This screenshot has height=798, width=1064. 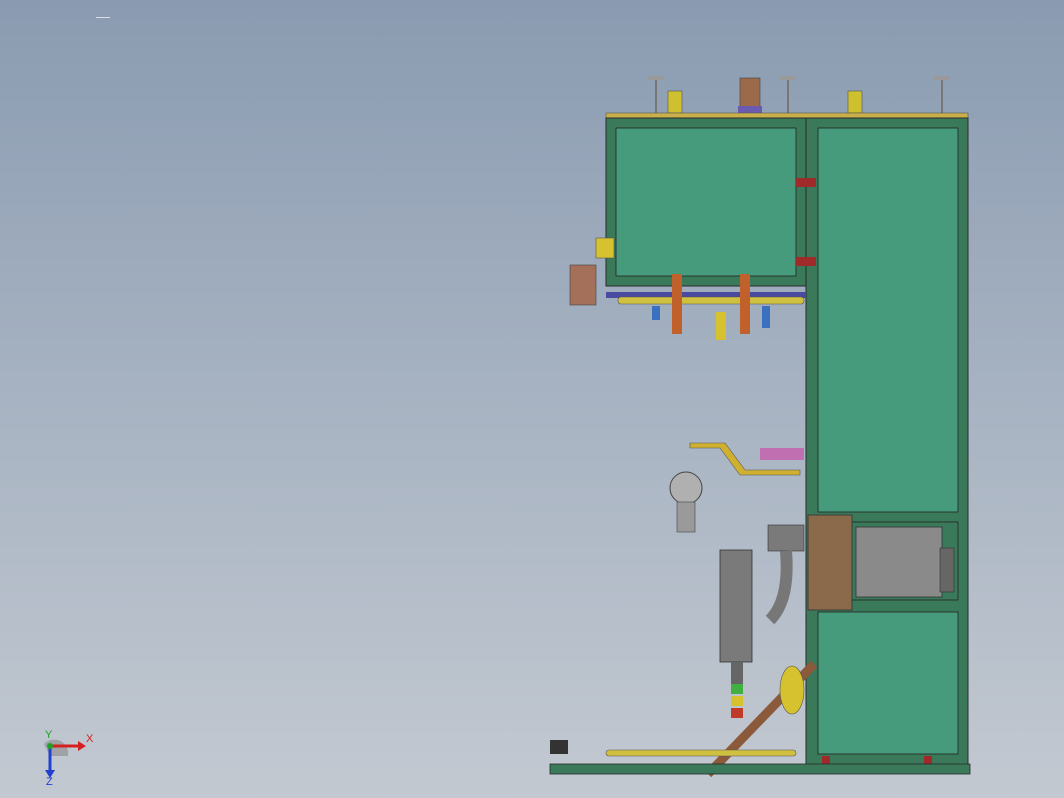 What do you see at coordinates (760, 769) in the screenshot?
I see `base-beam` at bounding box center [760, 769].